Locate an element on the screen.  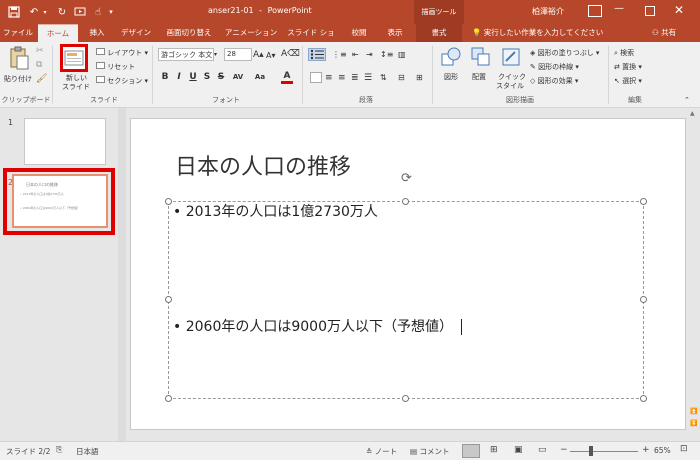
decrease-indent-icon: ⇤ is located at coordinates (355, 54).